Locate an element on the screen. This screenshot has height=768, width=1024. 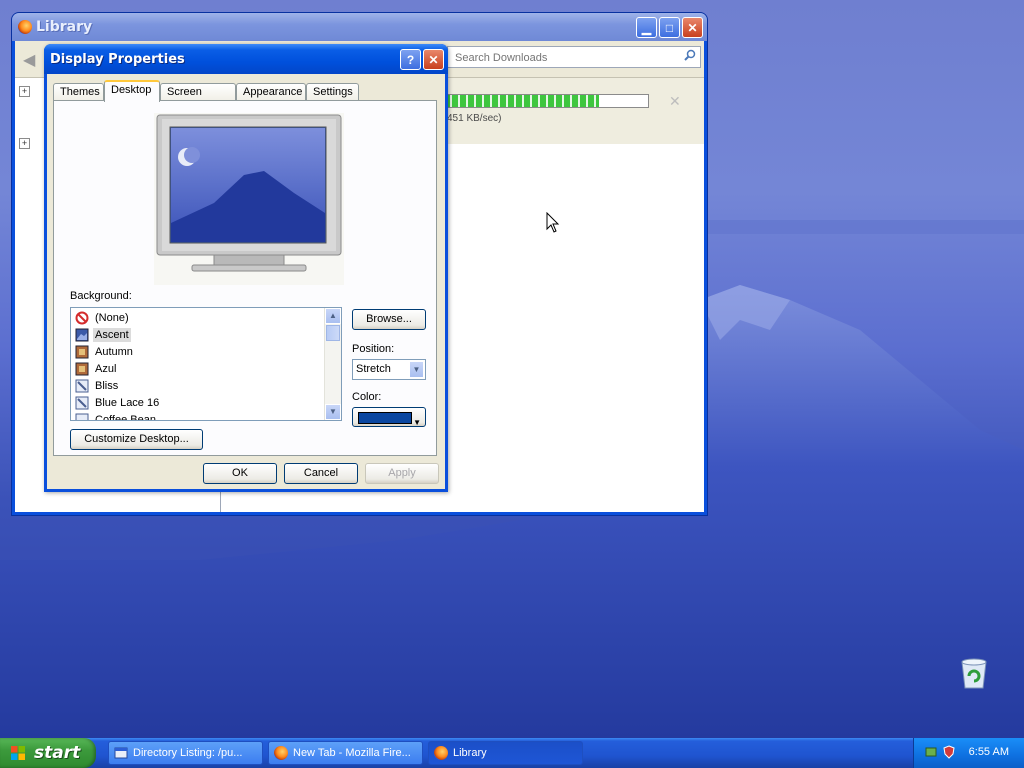
list-item: Autumn is located at coordinates (105, 351).